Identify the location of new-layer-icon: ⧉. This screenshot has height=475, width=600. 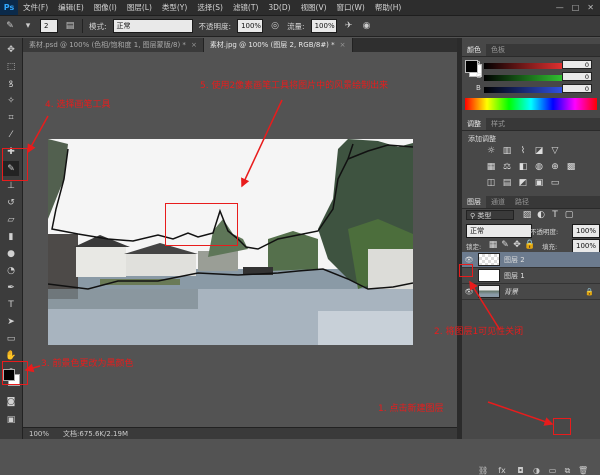
(567, 470).